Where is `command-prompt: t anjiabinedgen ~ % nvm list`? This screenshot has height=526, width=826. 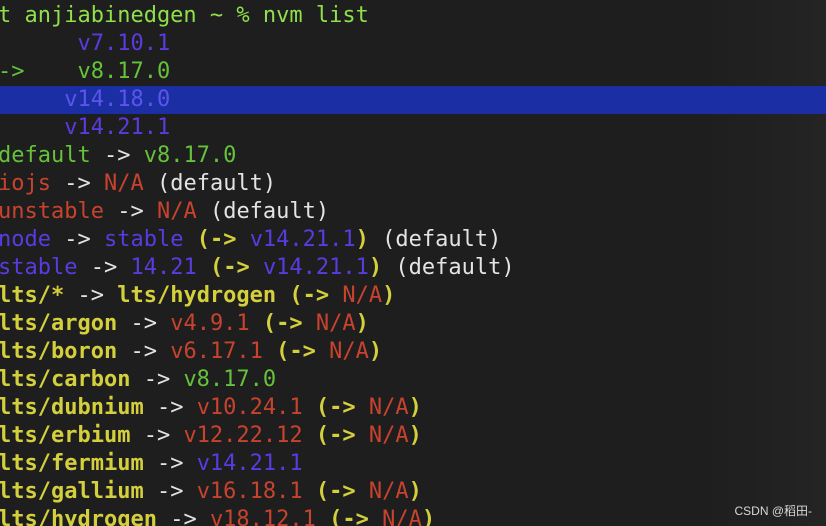 command-prompt: t anjiabinedgen ~ % nvm list is located at coordinates (184, 15).